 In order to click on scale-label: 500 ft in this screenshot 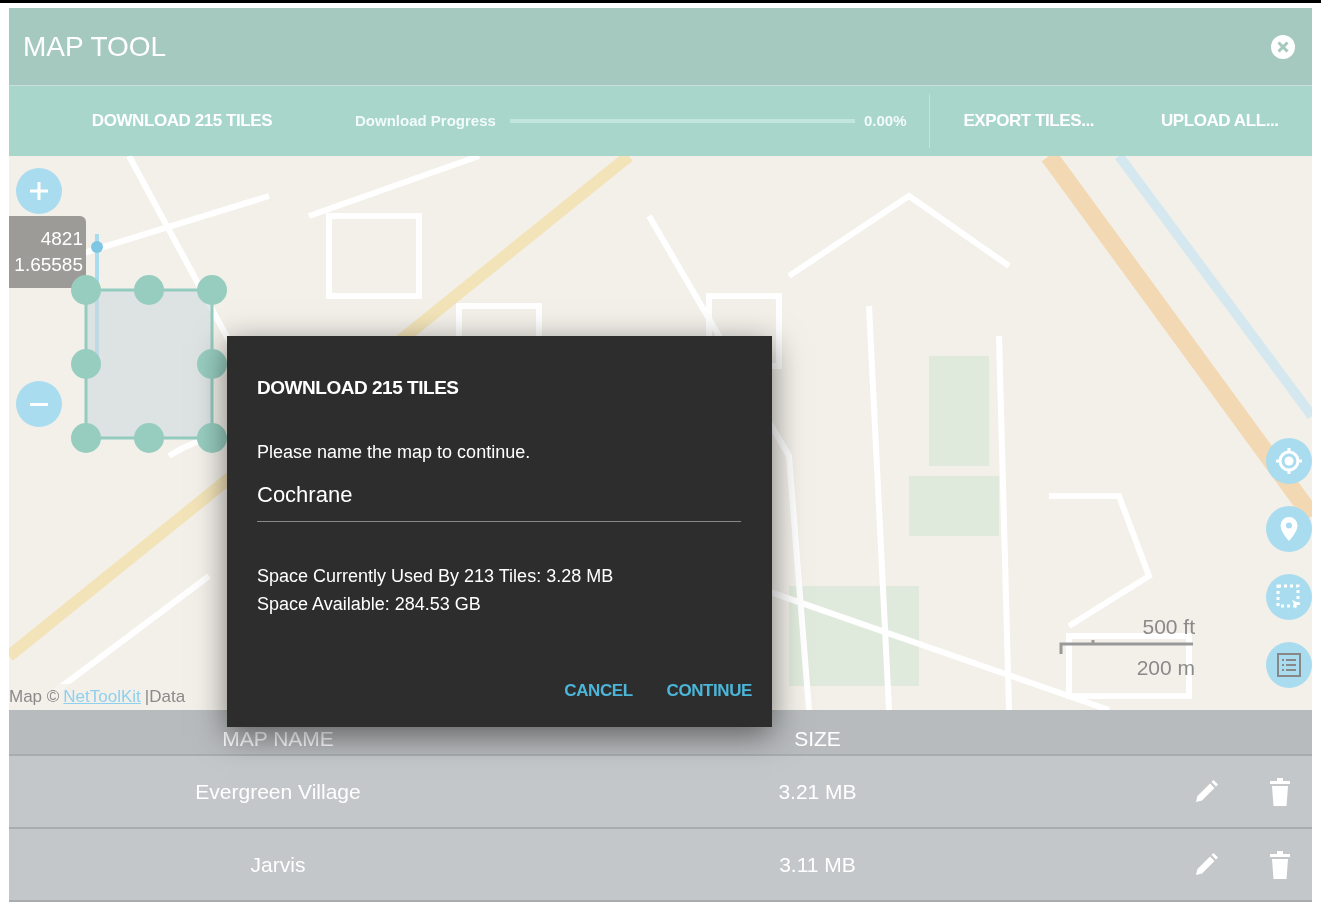, I will do `click(1168, 626)`.